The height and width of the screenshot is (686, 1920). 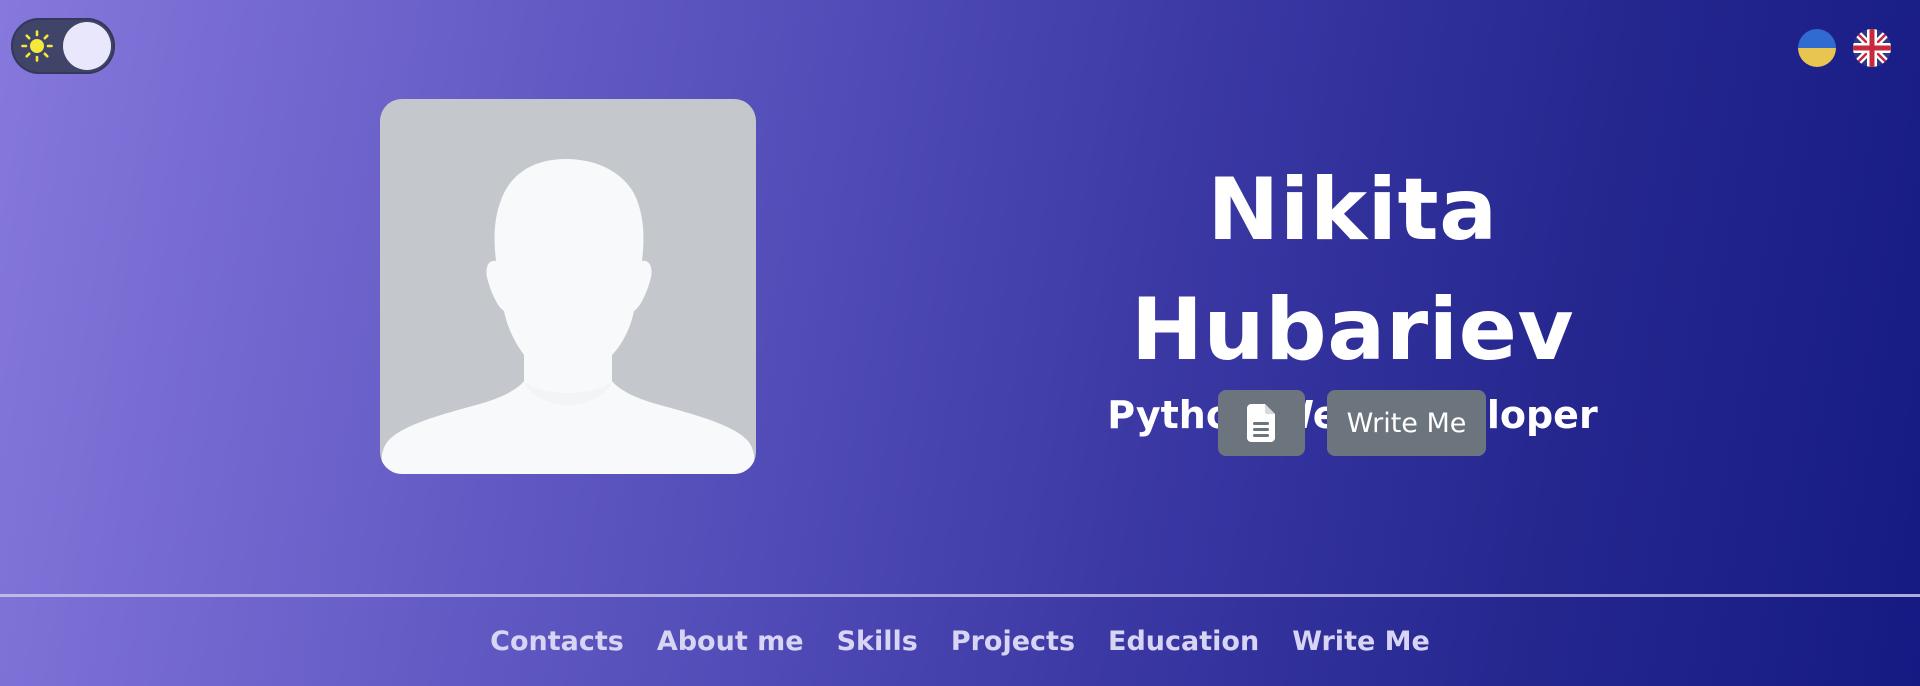 I want to click on uk-flag-icon, so click(x=1872, y=48).